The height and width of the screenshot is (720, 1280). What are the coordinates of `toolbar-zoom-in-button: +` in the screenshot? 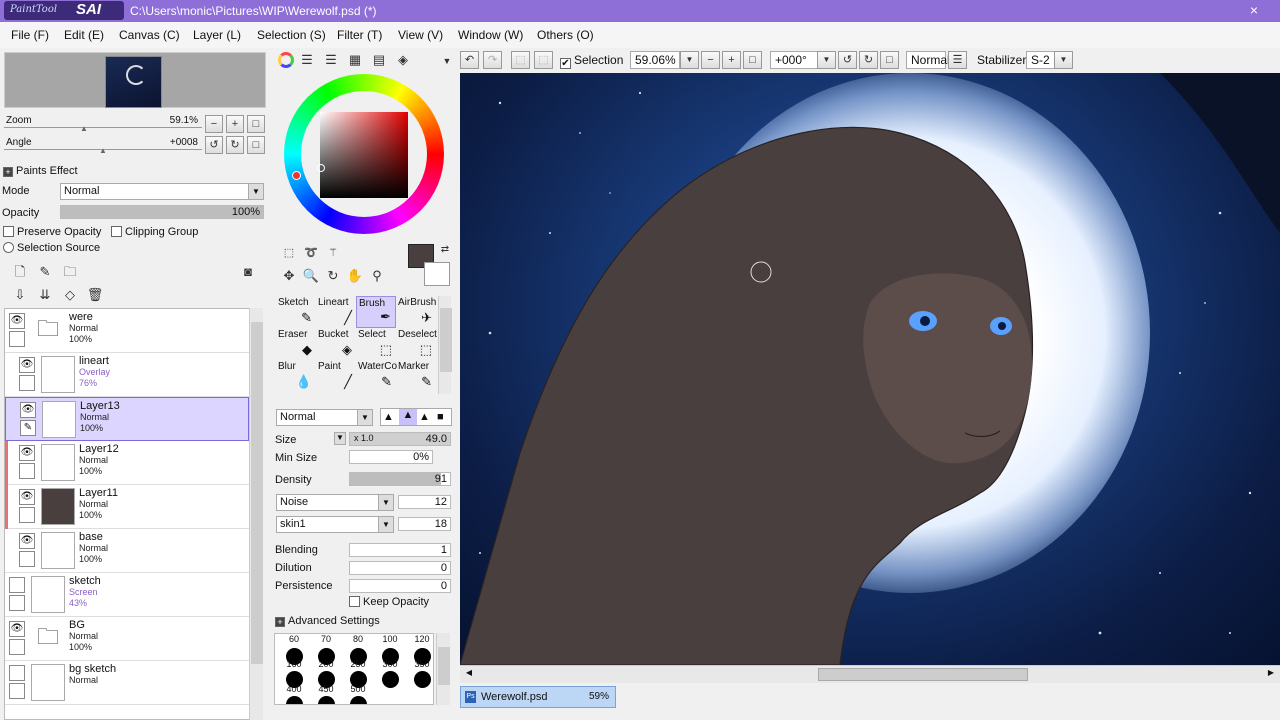 It's located at (731, 60).